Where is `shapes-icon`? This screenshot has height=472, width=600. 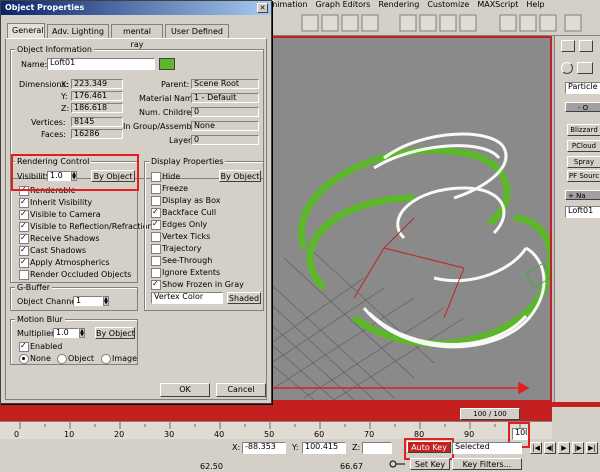
shapes-icon is located at coordinates (585, 68).